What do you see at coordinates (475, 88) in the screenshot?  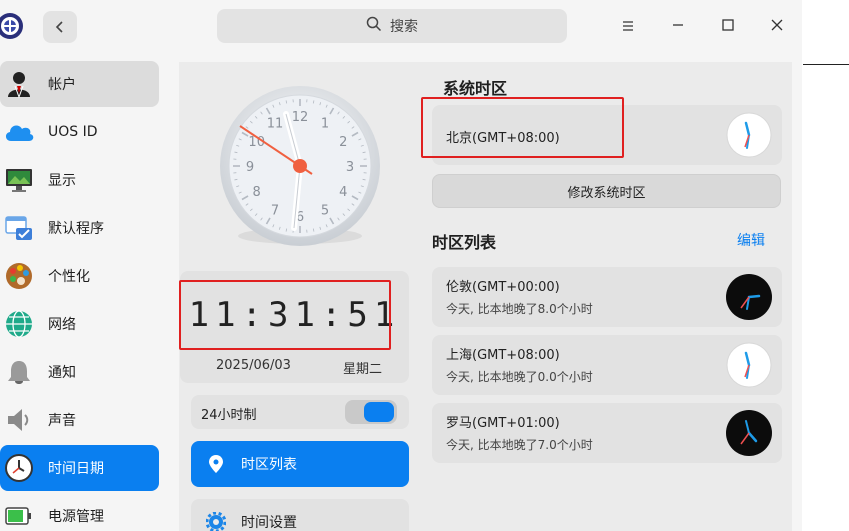 I see `system-timezone-title: 系统时区` at bounding box center [475, 88].